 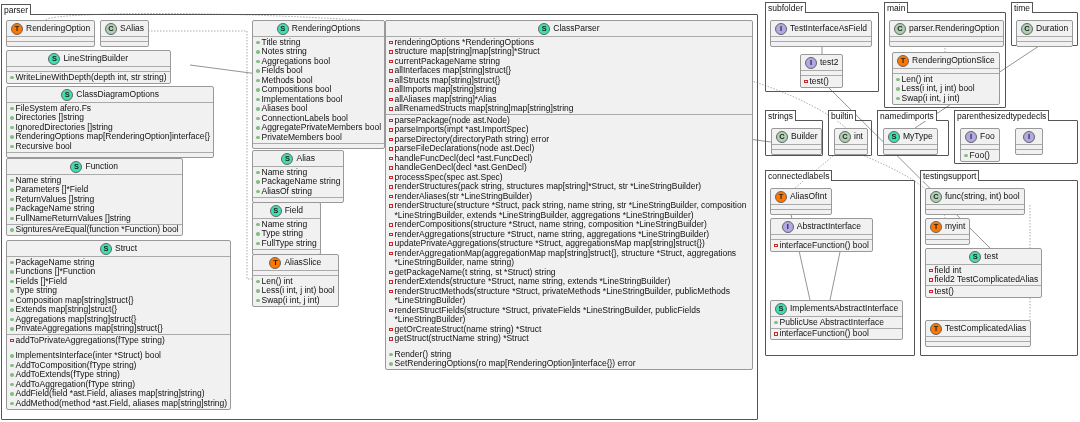 What do you see at coordinates (296, 61) in the screenshot?
I see `field-text: Aggregations bool` at bounding box center [296, 61].